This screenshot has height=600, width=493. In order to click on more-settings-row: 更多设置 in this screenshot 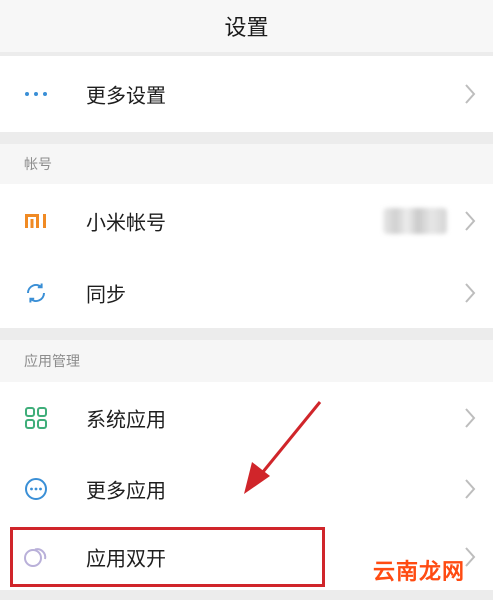, I will do `click(246, 94)`.